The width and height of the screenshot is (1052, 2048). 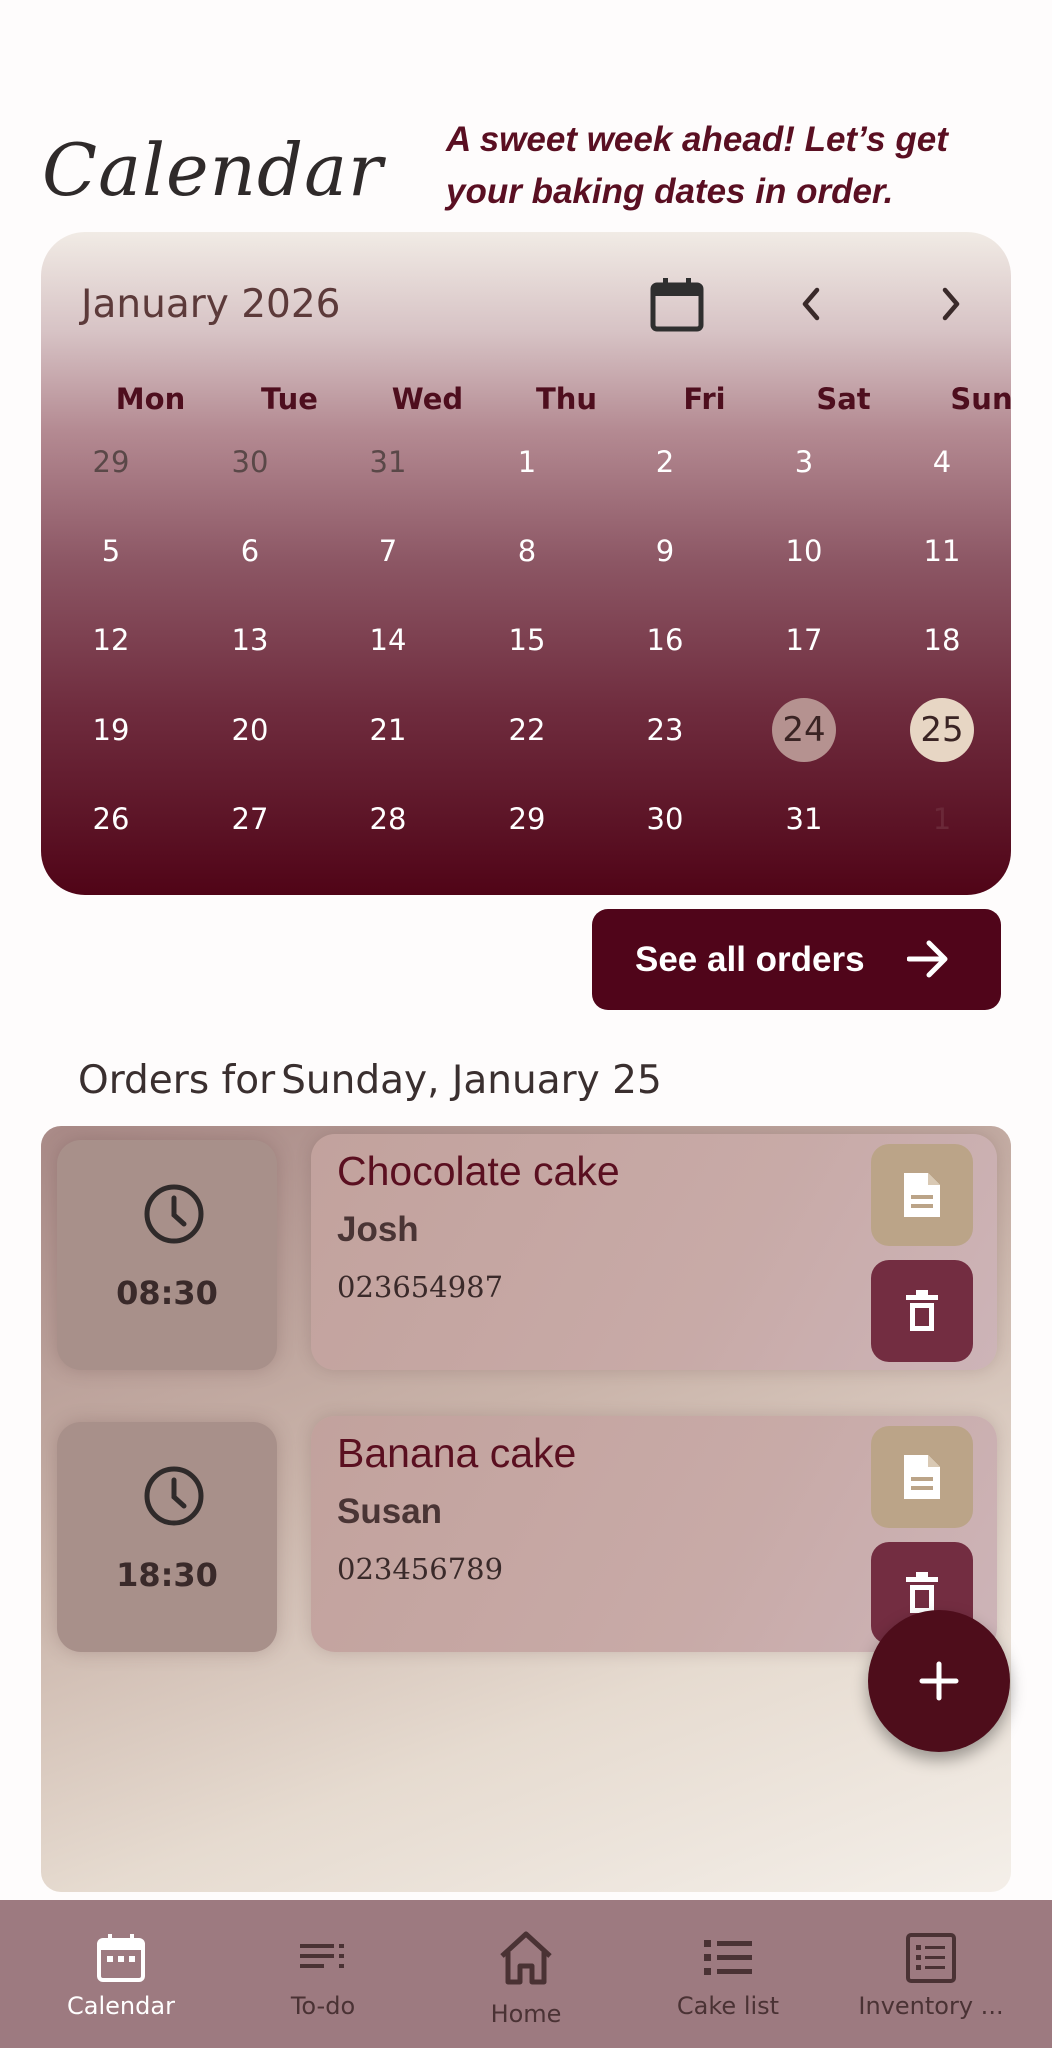 I want to click on calendar-day: 27, so click(x=250, y=819).